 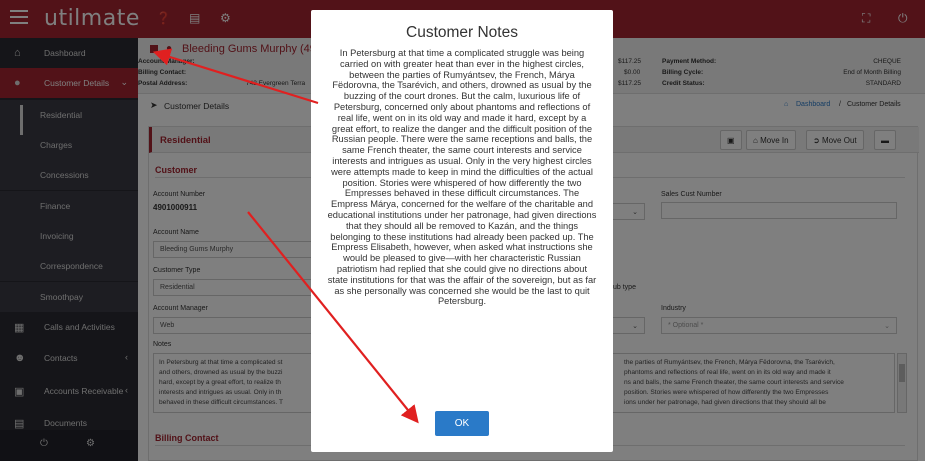 I want to click on modal-title: Customer Notes, so click(x=462, y=32).